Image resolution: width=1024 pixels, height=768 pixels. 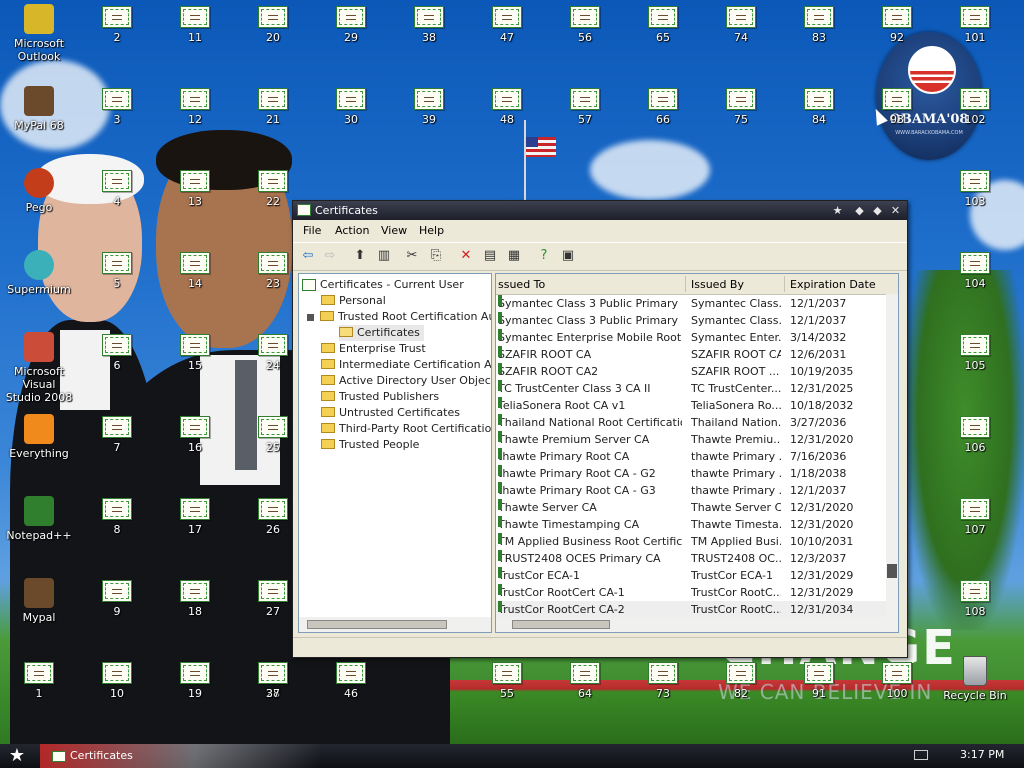 What do you see at coordinates (380, 397) in the screenshot?
I see `tree-node-trusted-publishers: Trusted Publishers` at bounding box center [380, 397].